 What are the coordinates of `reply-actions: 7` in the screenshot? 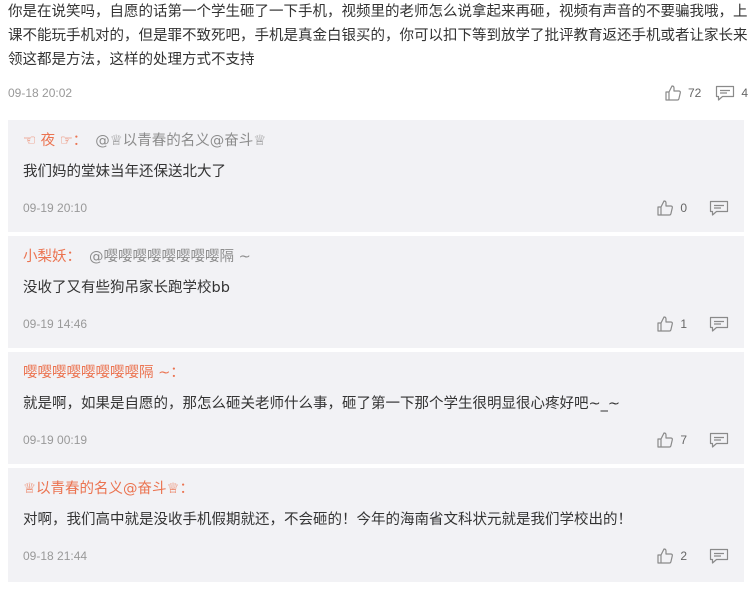 It's located at (692, 440).